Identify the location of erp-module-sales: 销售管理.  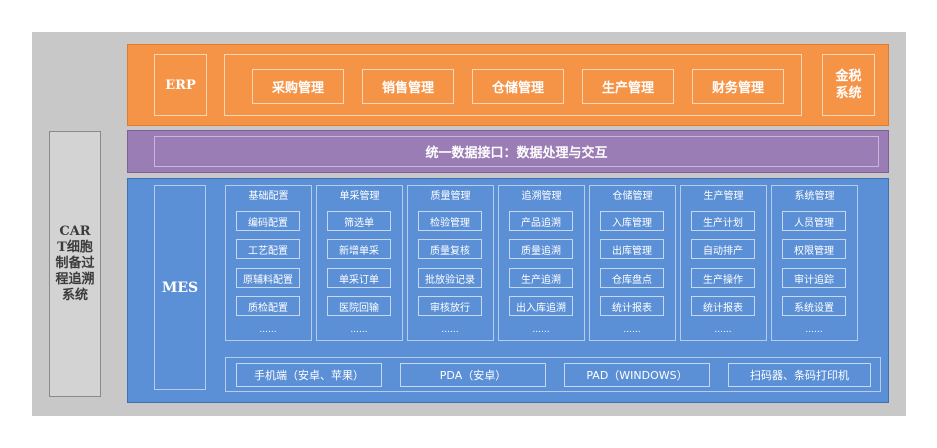
(408, 86).